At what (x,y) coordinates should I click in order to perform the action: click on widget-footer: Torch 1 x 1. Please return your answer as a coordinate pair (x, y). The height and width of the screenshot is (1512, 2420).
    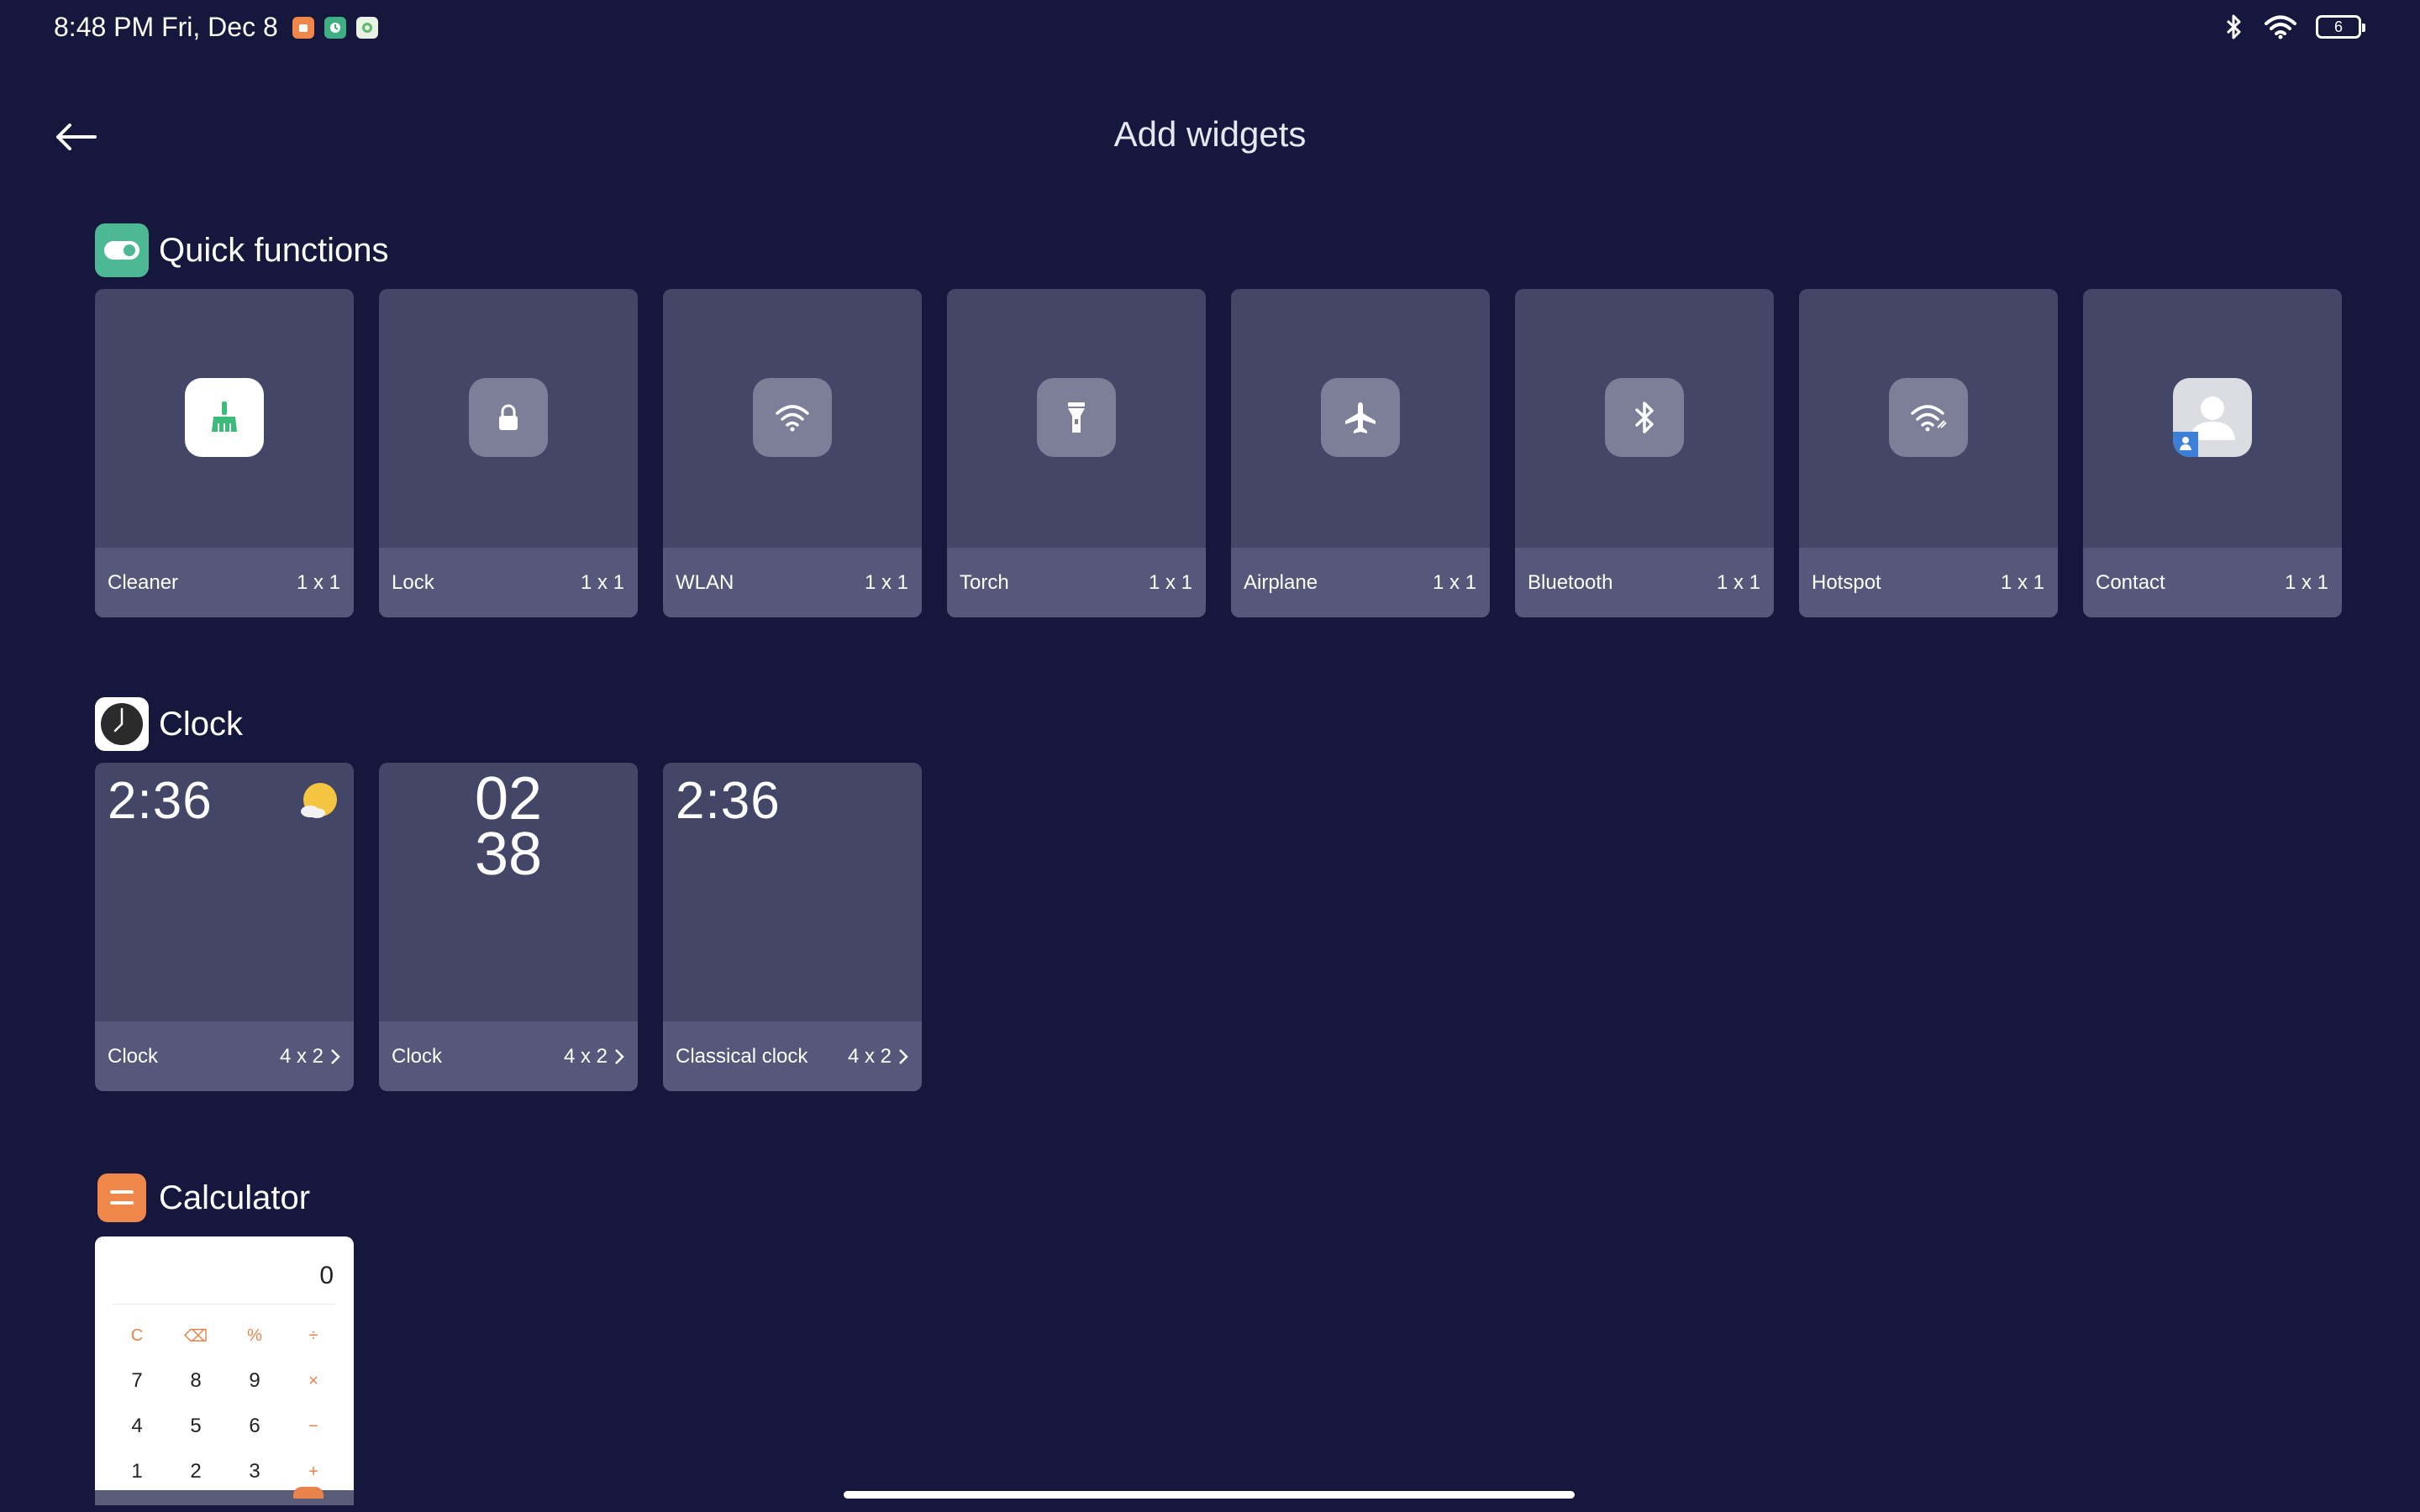
    Looking at the image, I should click on (1076, 582).